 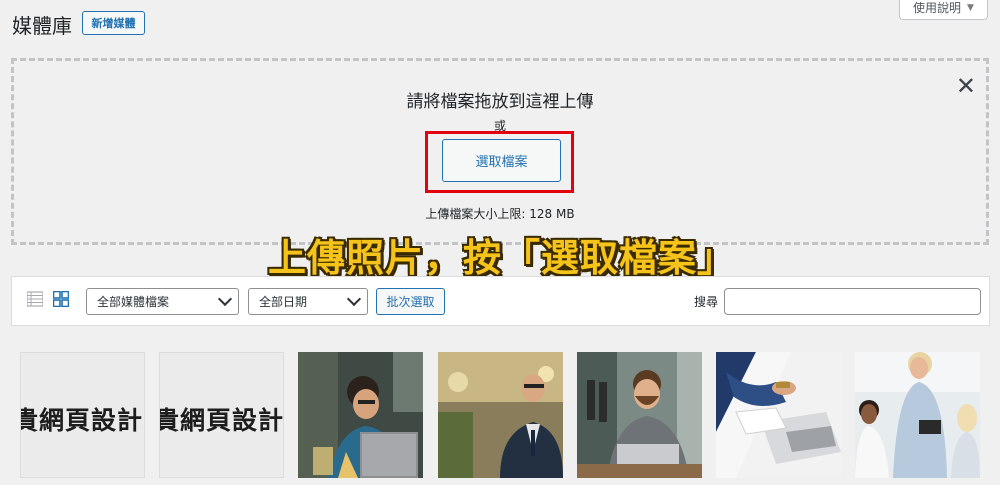 I want to click on max-upload-size: 上傳檔案大小上限: 128 MB, so click(x=500, y=214).